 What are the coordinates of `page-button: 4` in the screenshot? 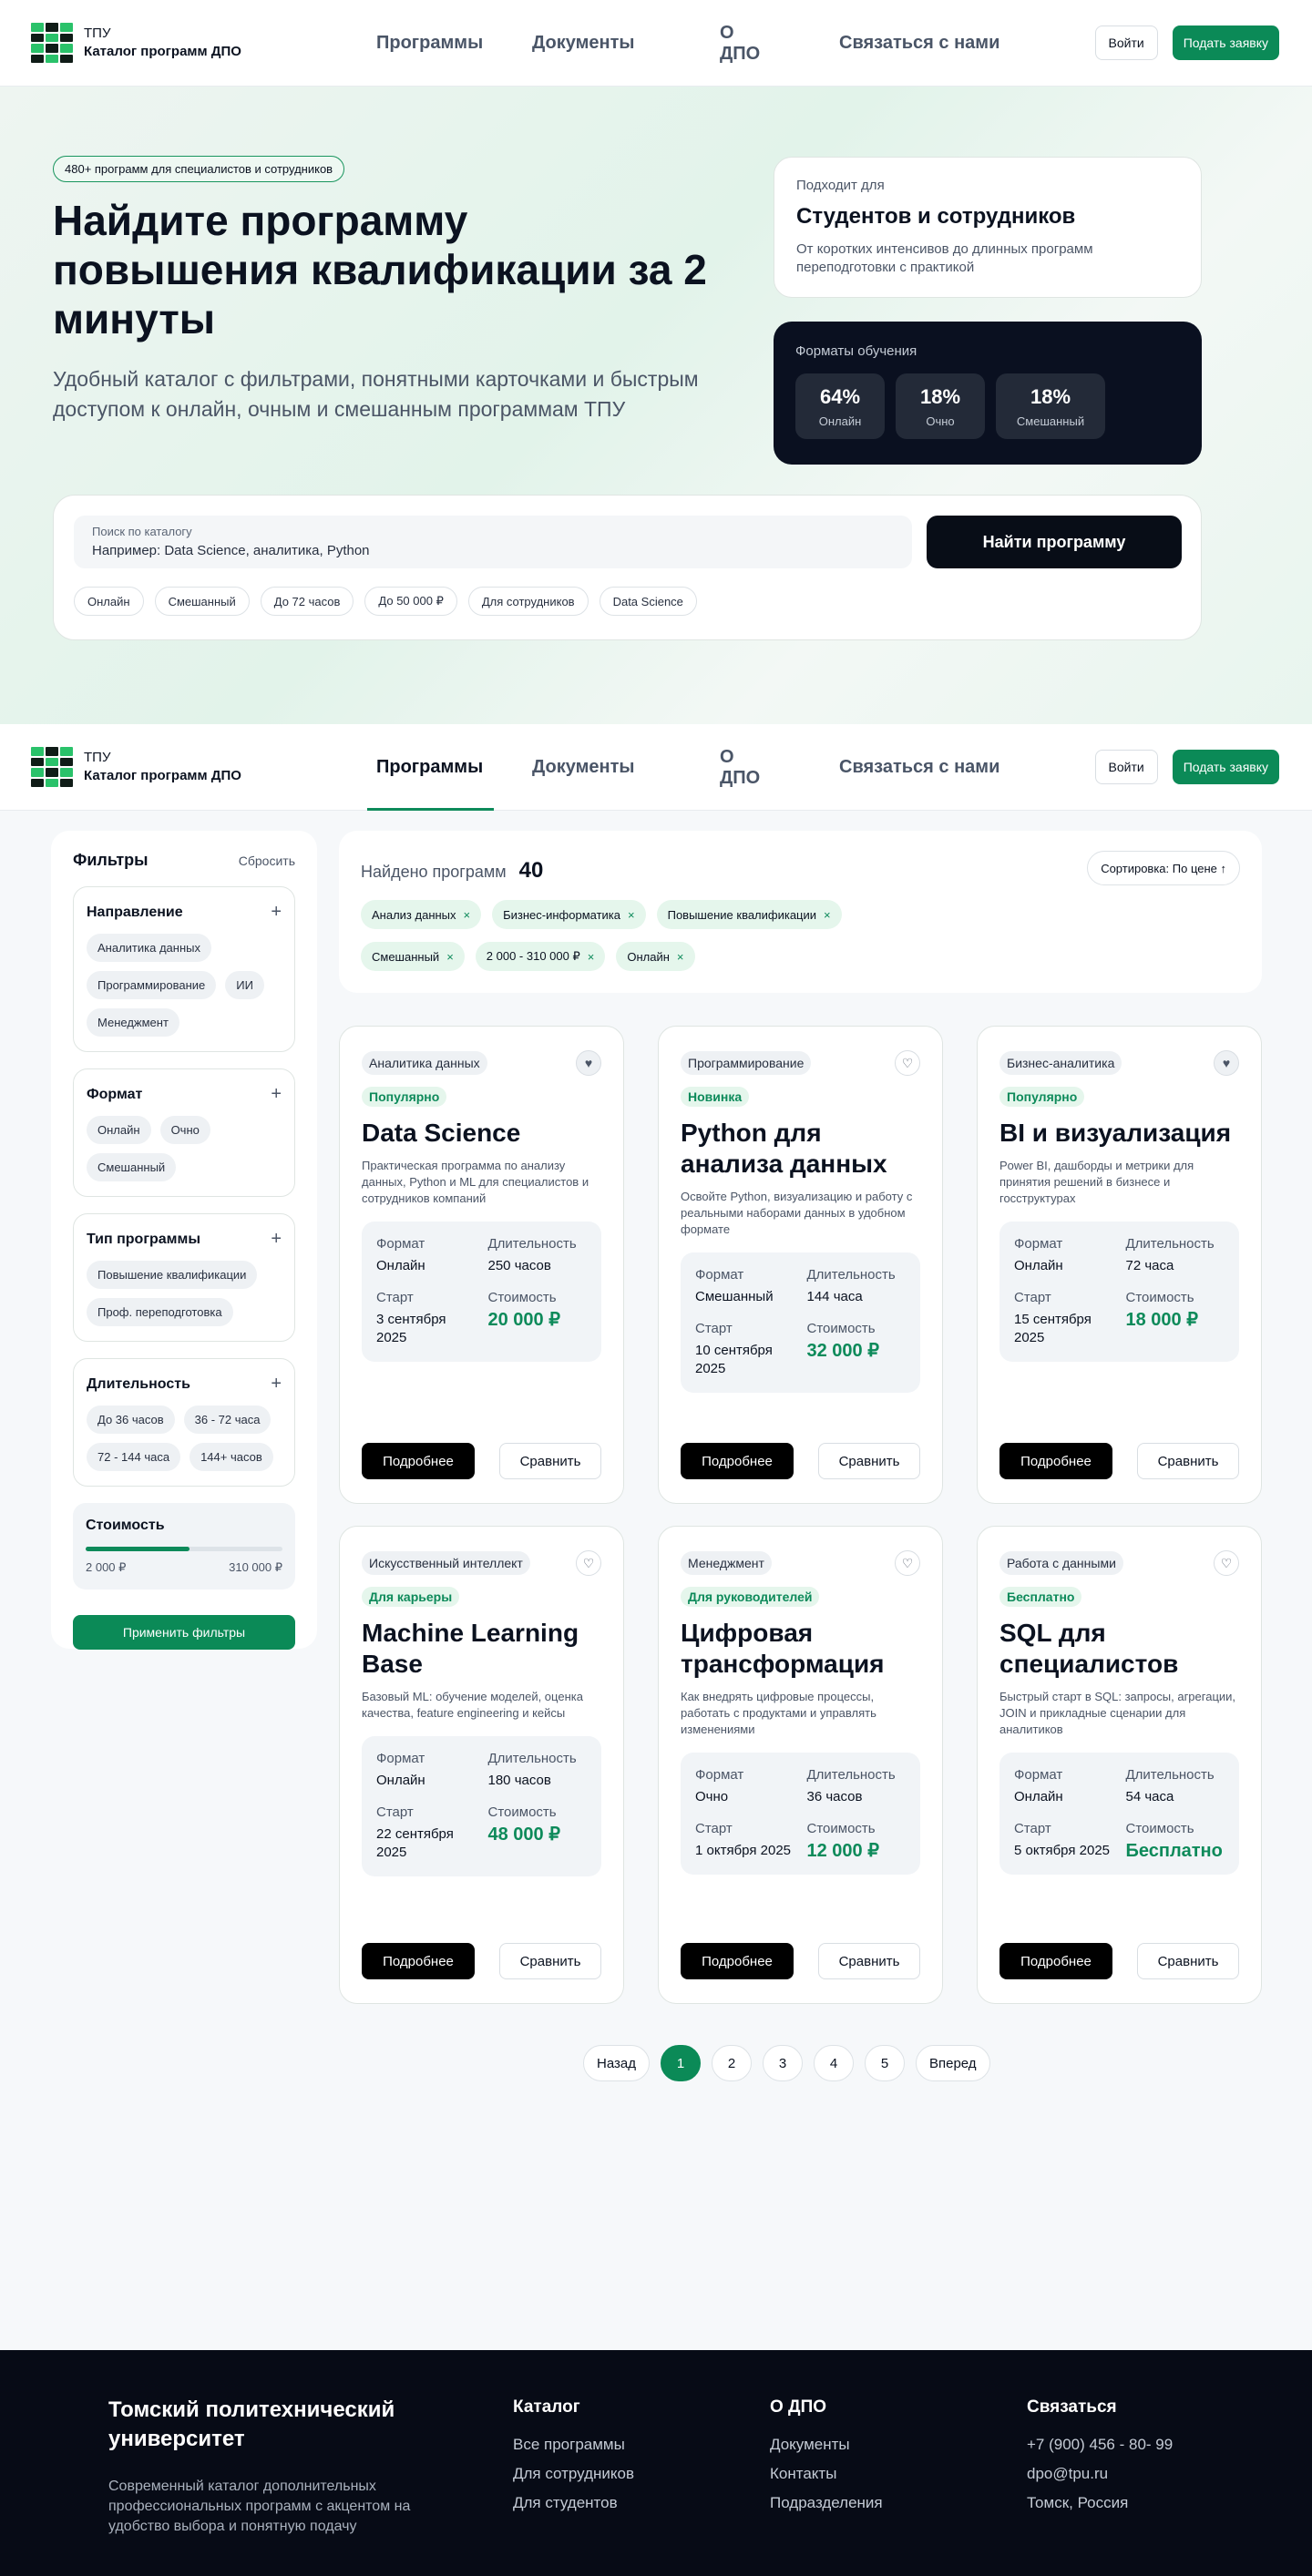 It's located at (833, 2063).